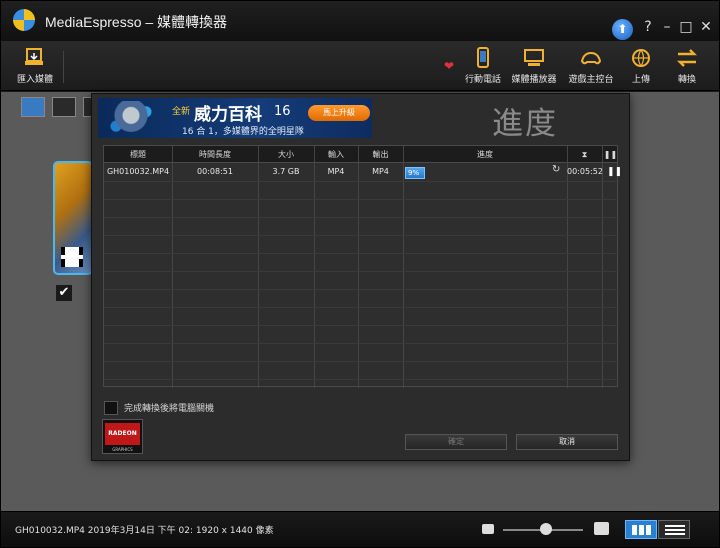 This screenshot has width=720, height=548. I want to click on cell-remaining-time: 00:05:52, so click(585, 171).